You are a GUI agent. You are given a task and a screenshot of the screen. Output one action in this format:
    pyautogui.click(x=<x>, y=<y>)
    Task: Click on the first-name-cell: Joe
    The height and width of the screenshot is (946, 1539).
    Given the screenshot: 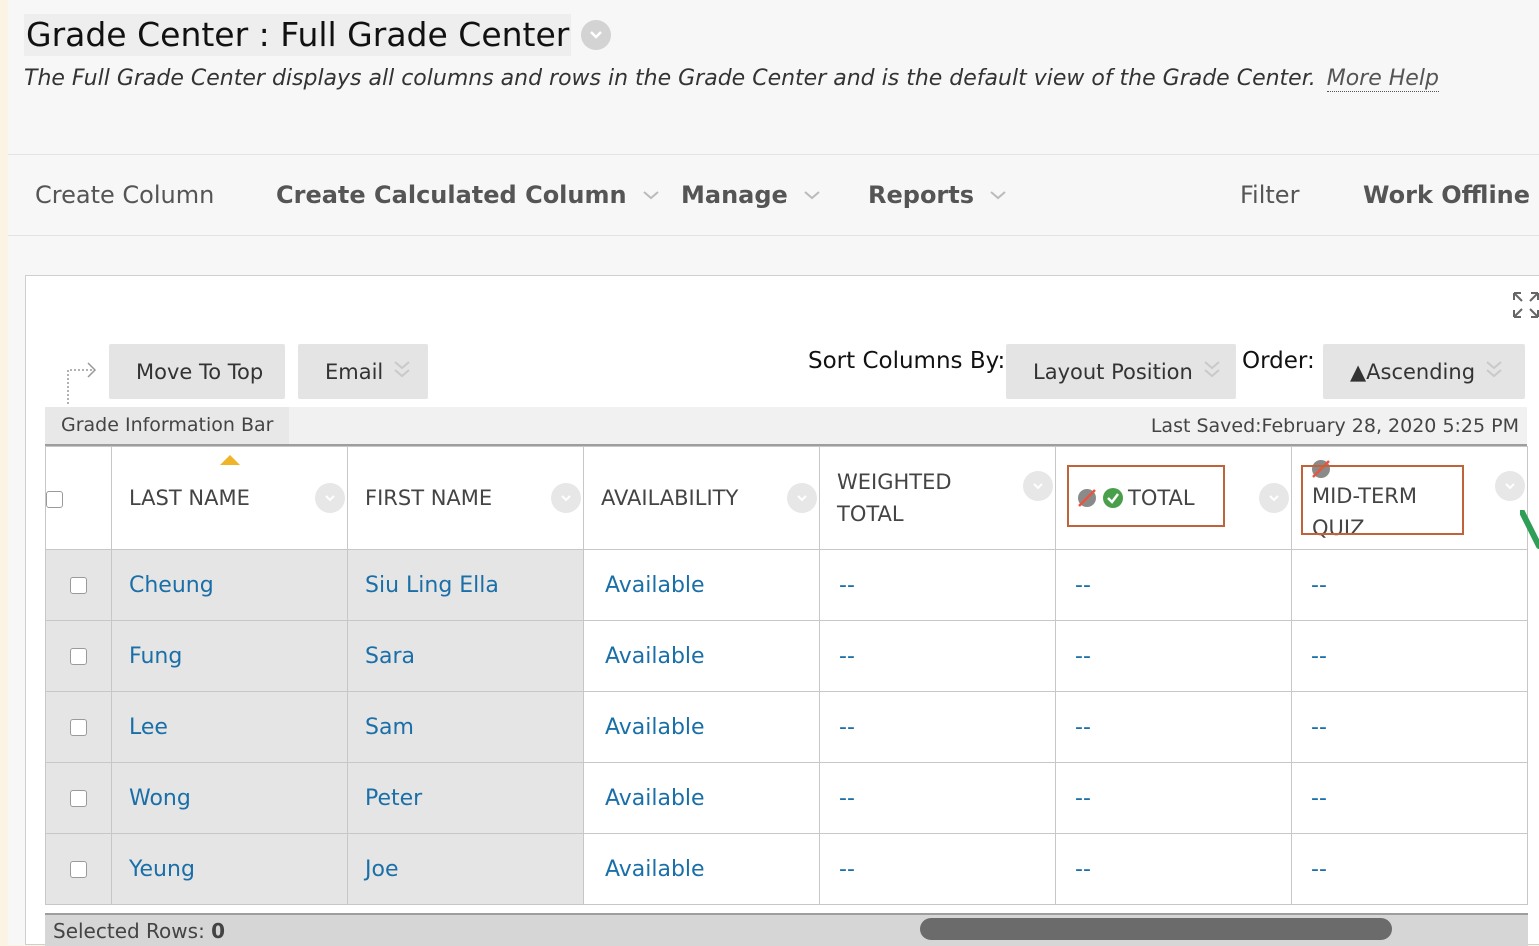 What is the action you would take?
    pyautogui.click(x=465, y=869)
    